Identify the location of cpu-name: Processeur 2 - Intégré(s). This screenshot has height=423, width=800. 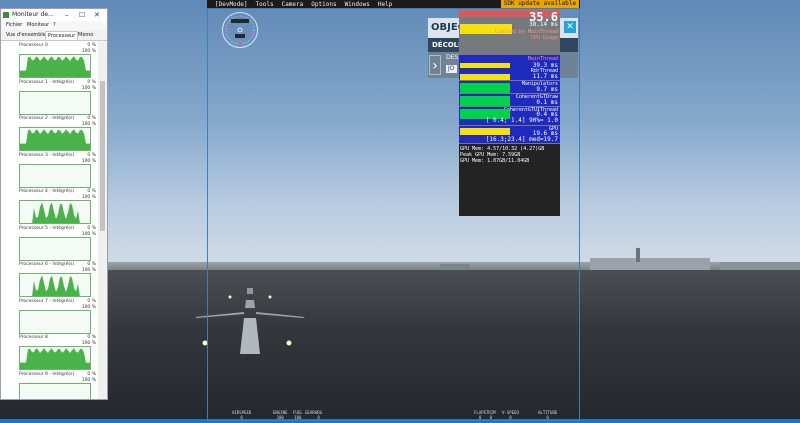
(47, 118).